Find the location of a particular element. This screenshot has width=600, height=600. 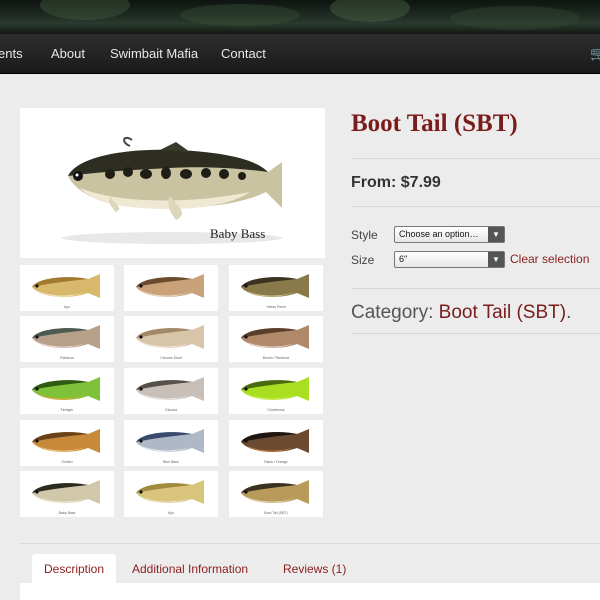

tab-reviews: Reviews (1) is located at coordinates (314, 569).